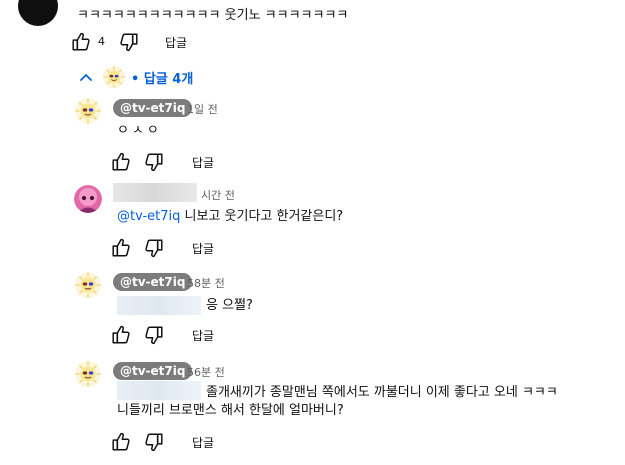 The image size is (625, 465). Describe the element at coordinates (139, 130) in the screenshot. I see `reply-text: ㅇㅅㅇ` at that location.